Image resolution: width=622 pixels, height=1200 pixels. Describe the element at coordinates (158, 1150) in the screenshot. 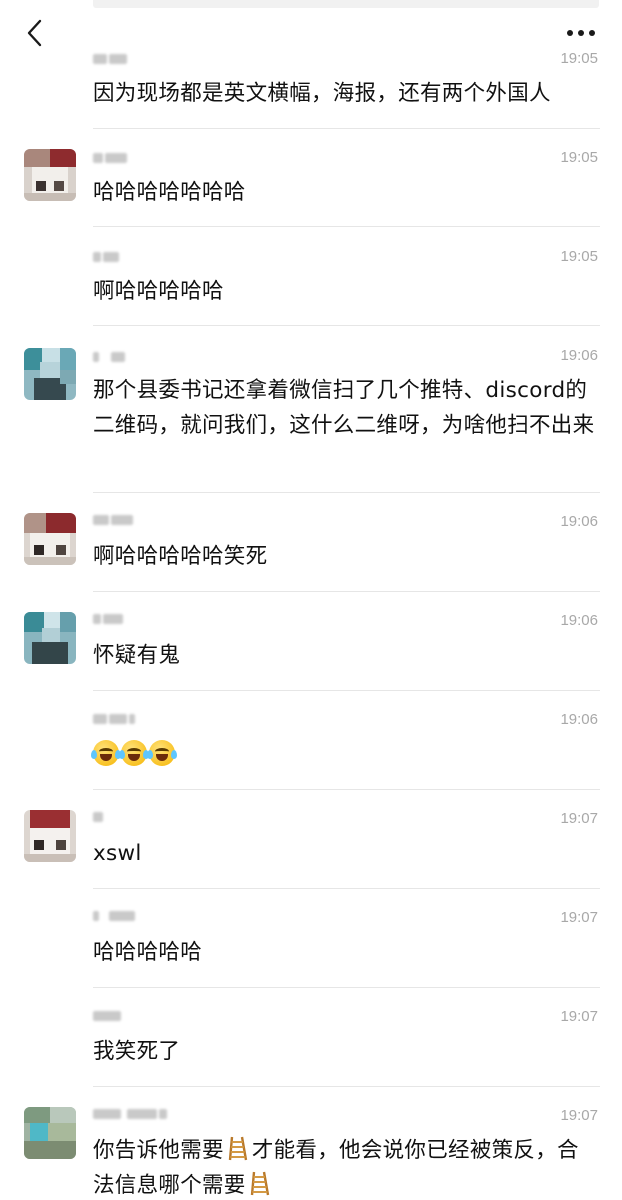

I see `message-text-part: 你告诉他需要` at that location.